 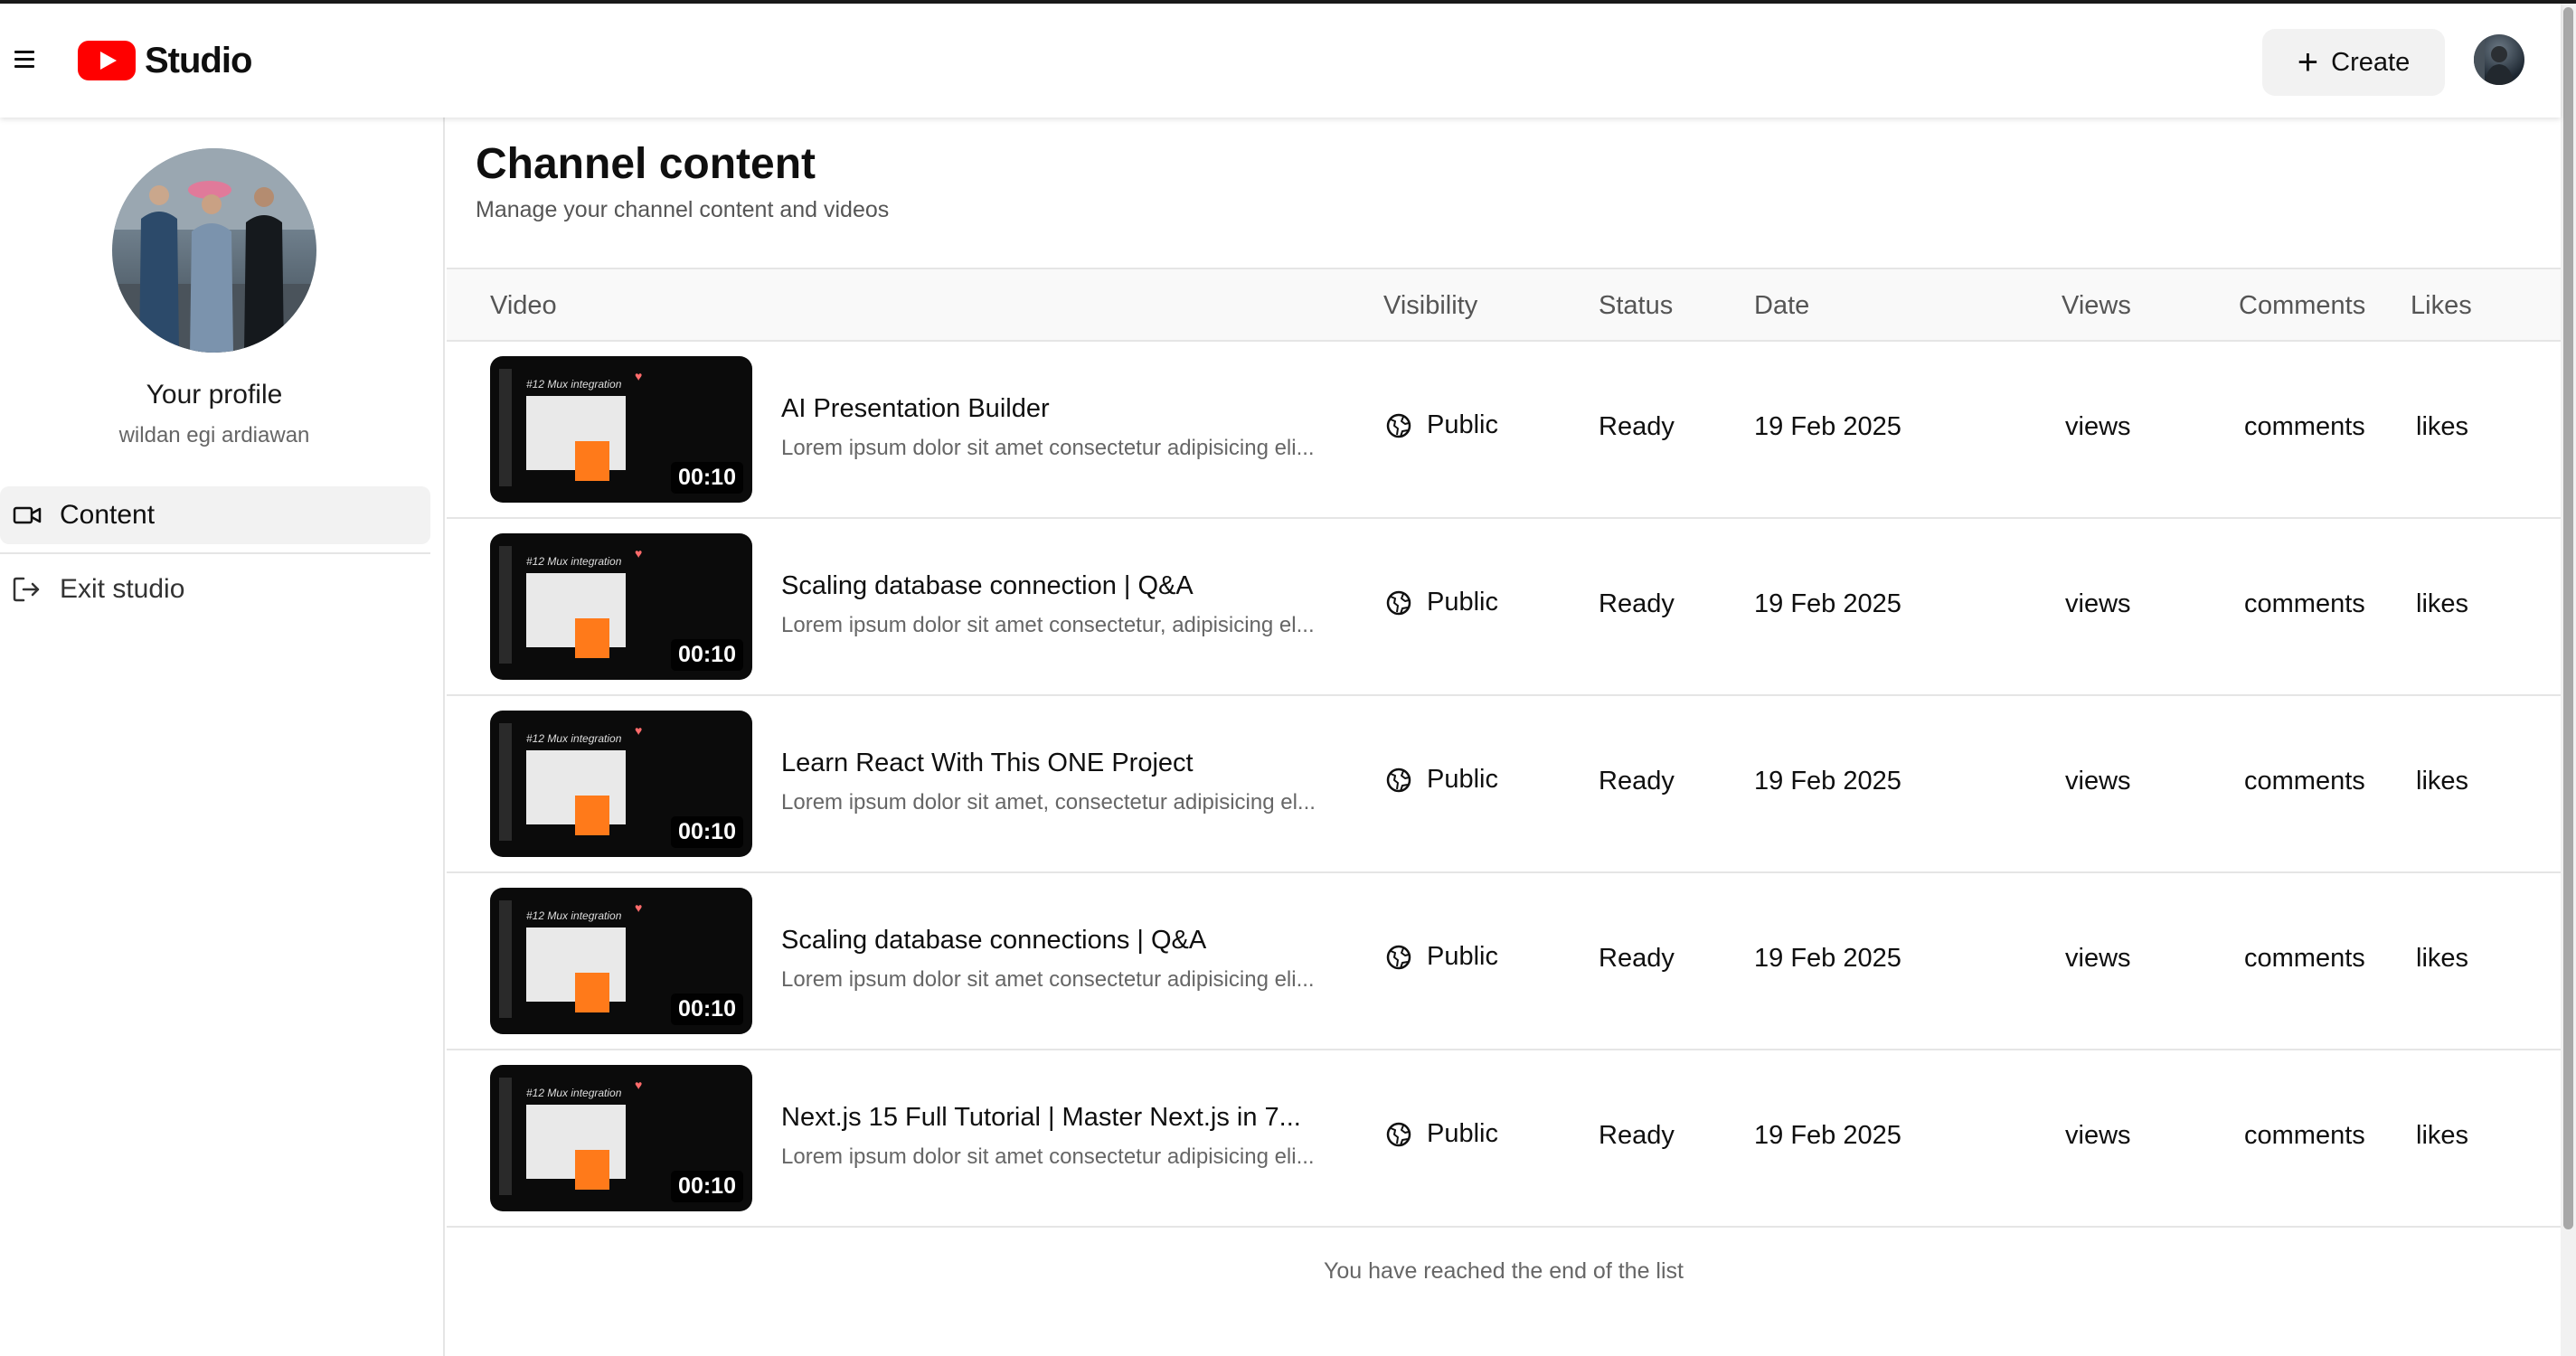 I want to click on hamburger-menu-icon, so click(x=24, y=58).